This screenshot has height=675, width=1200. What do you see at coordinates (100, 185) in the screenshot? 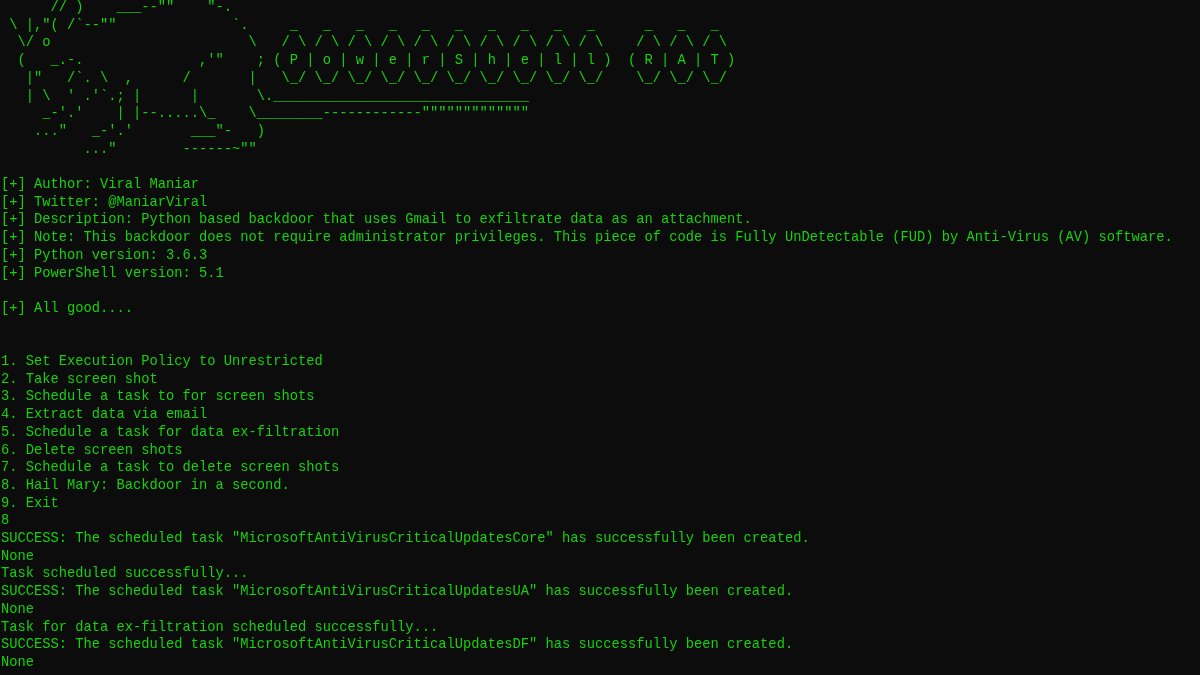
I see `info-line: [+] Author: Viral Maniar` at bounding box center [100, 185].